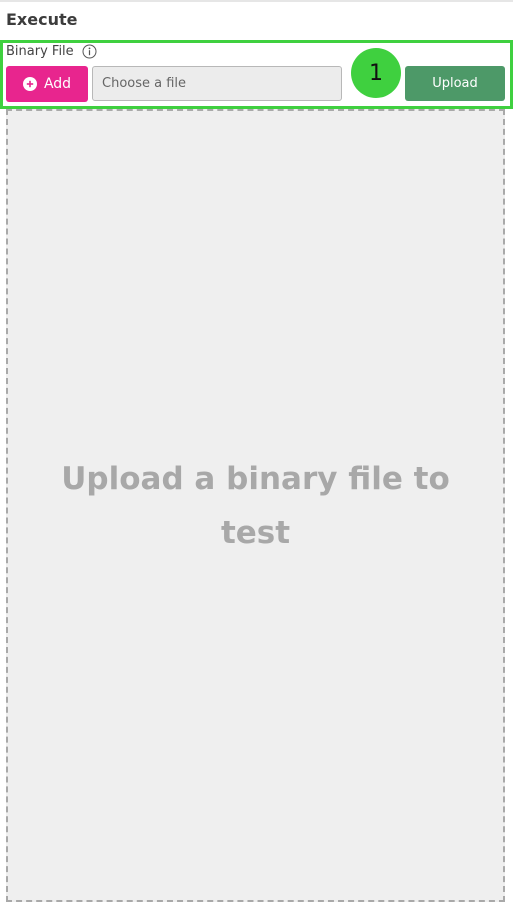  Describe the element at coordinates (376, 73) in the screenshot. I see `step-number-badge: 1` at that location.